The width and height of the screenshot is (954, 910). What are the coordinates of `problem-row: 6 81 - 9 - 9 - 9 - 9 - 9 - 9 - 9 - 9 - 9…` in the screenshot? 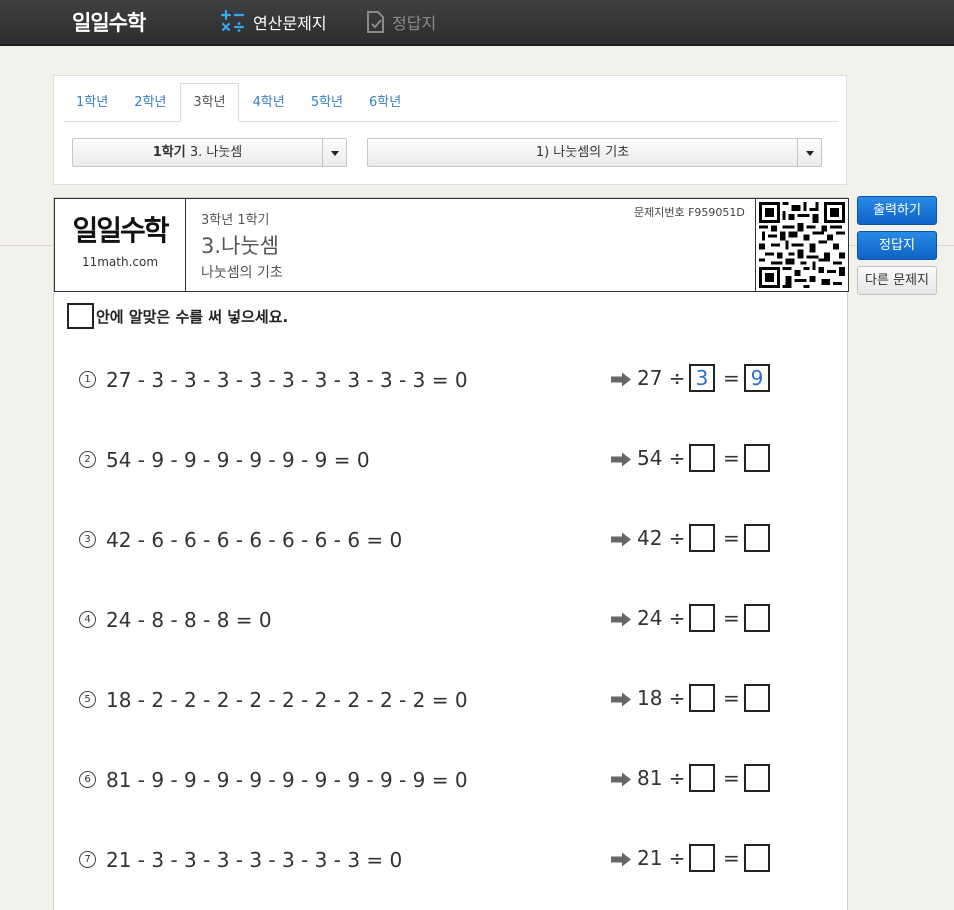 It's located at (459, 781).